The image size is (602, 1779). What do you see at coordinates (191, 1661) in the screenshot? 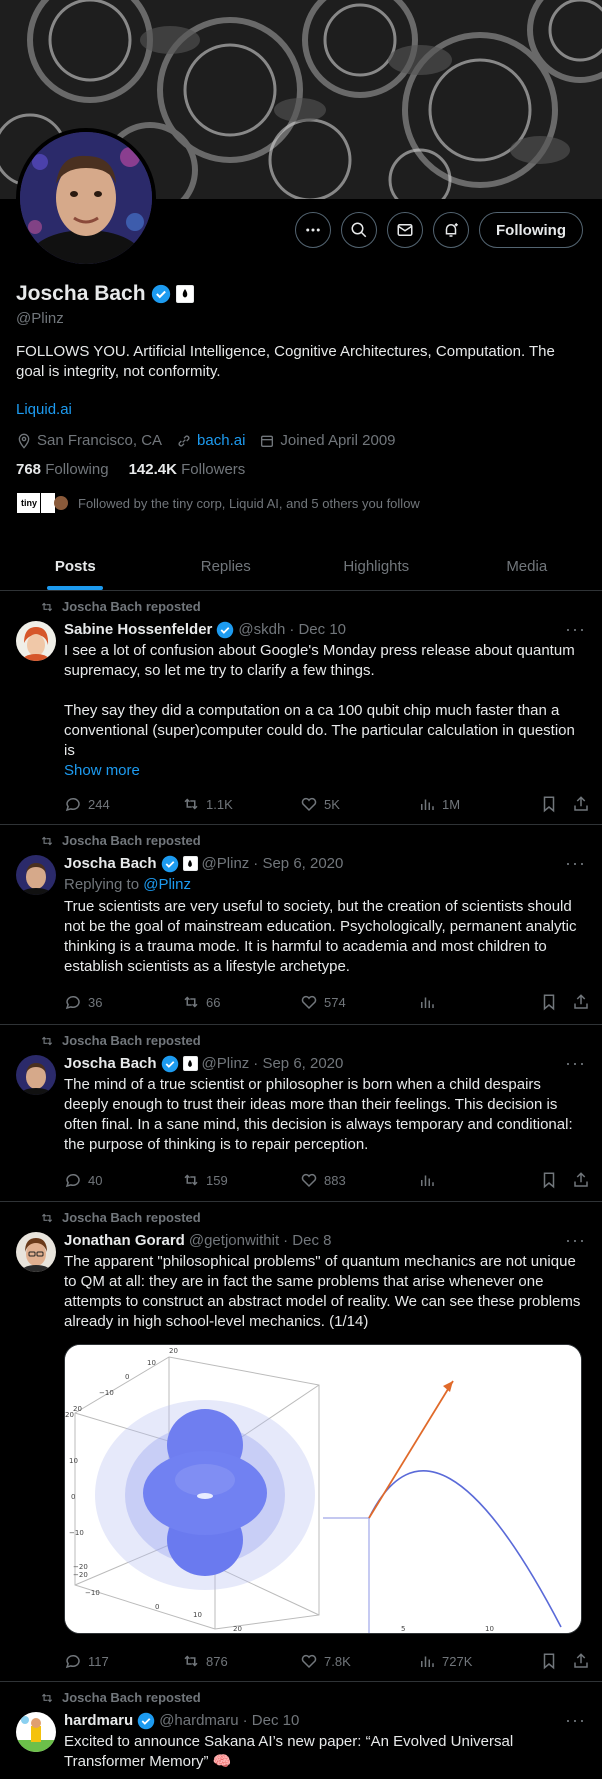
I see `repost-icon` at bounding box center [191, 1661].